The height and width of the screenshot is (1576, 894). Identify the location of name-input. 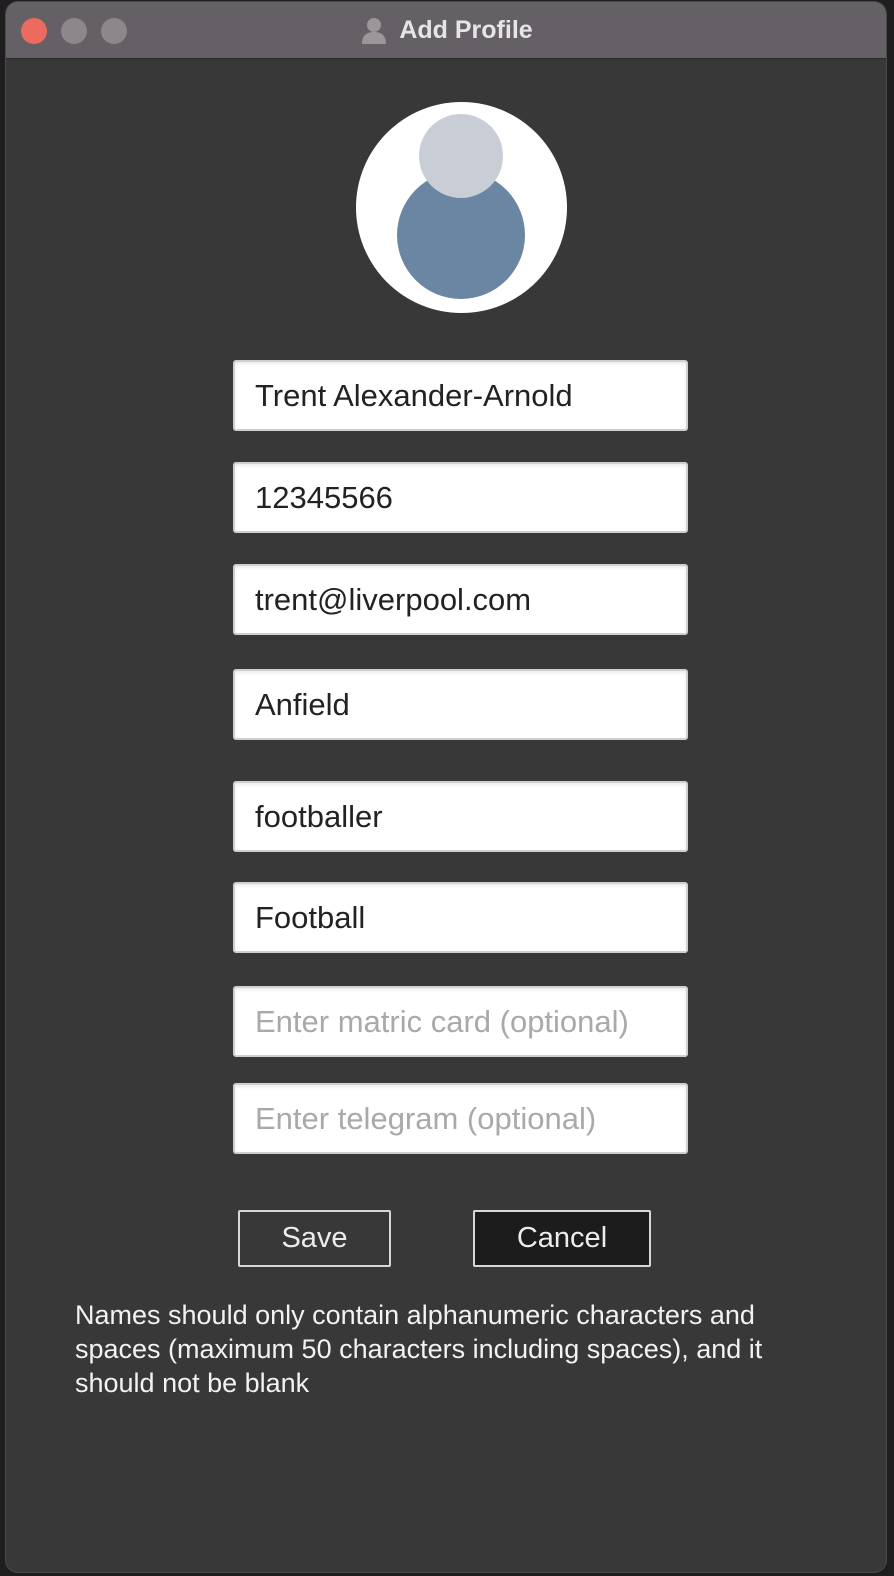
(460, 395).